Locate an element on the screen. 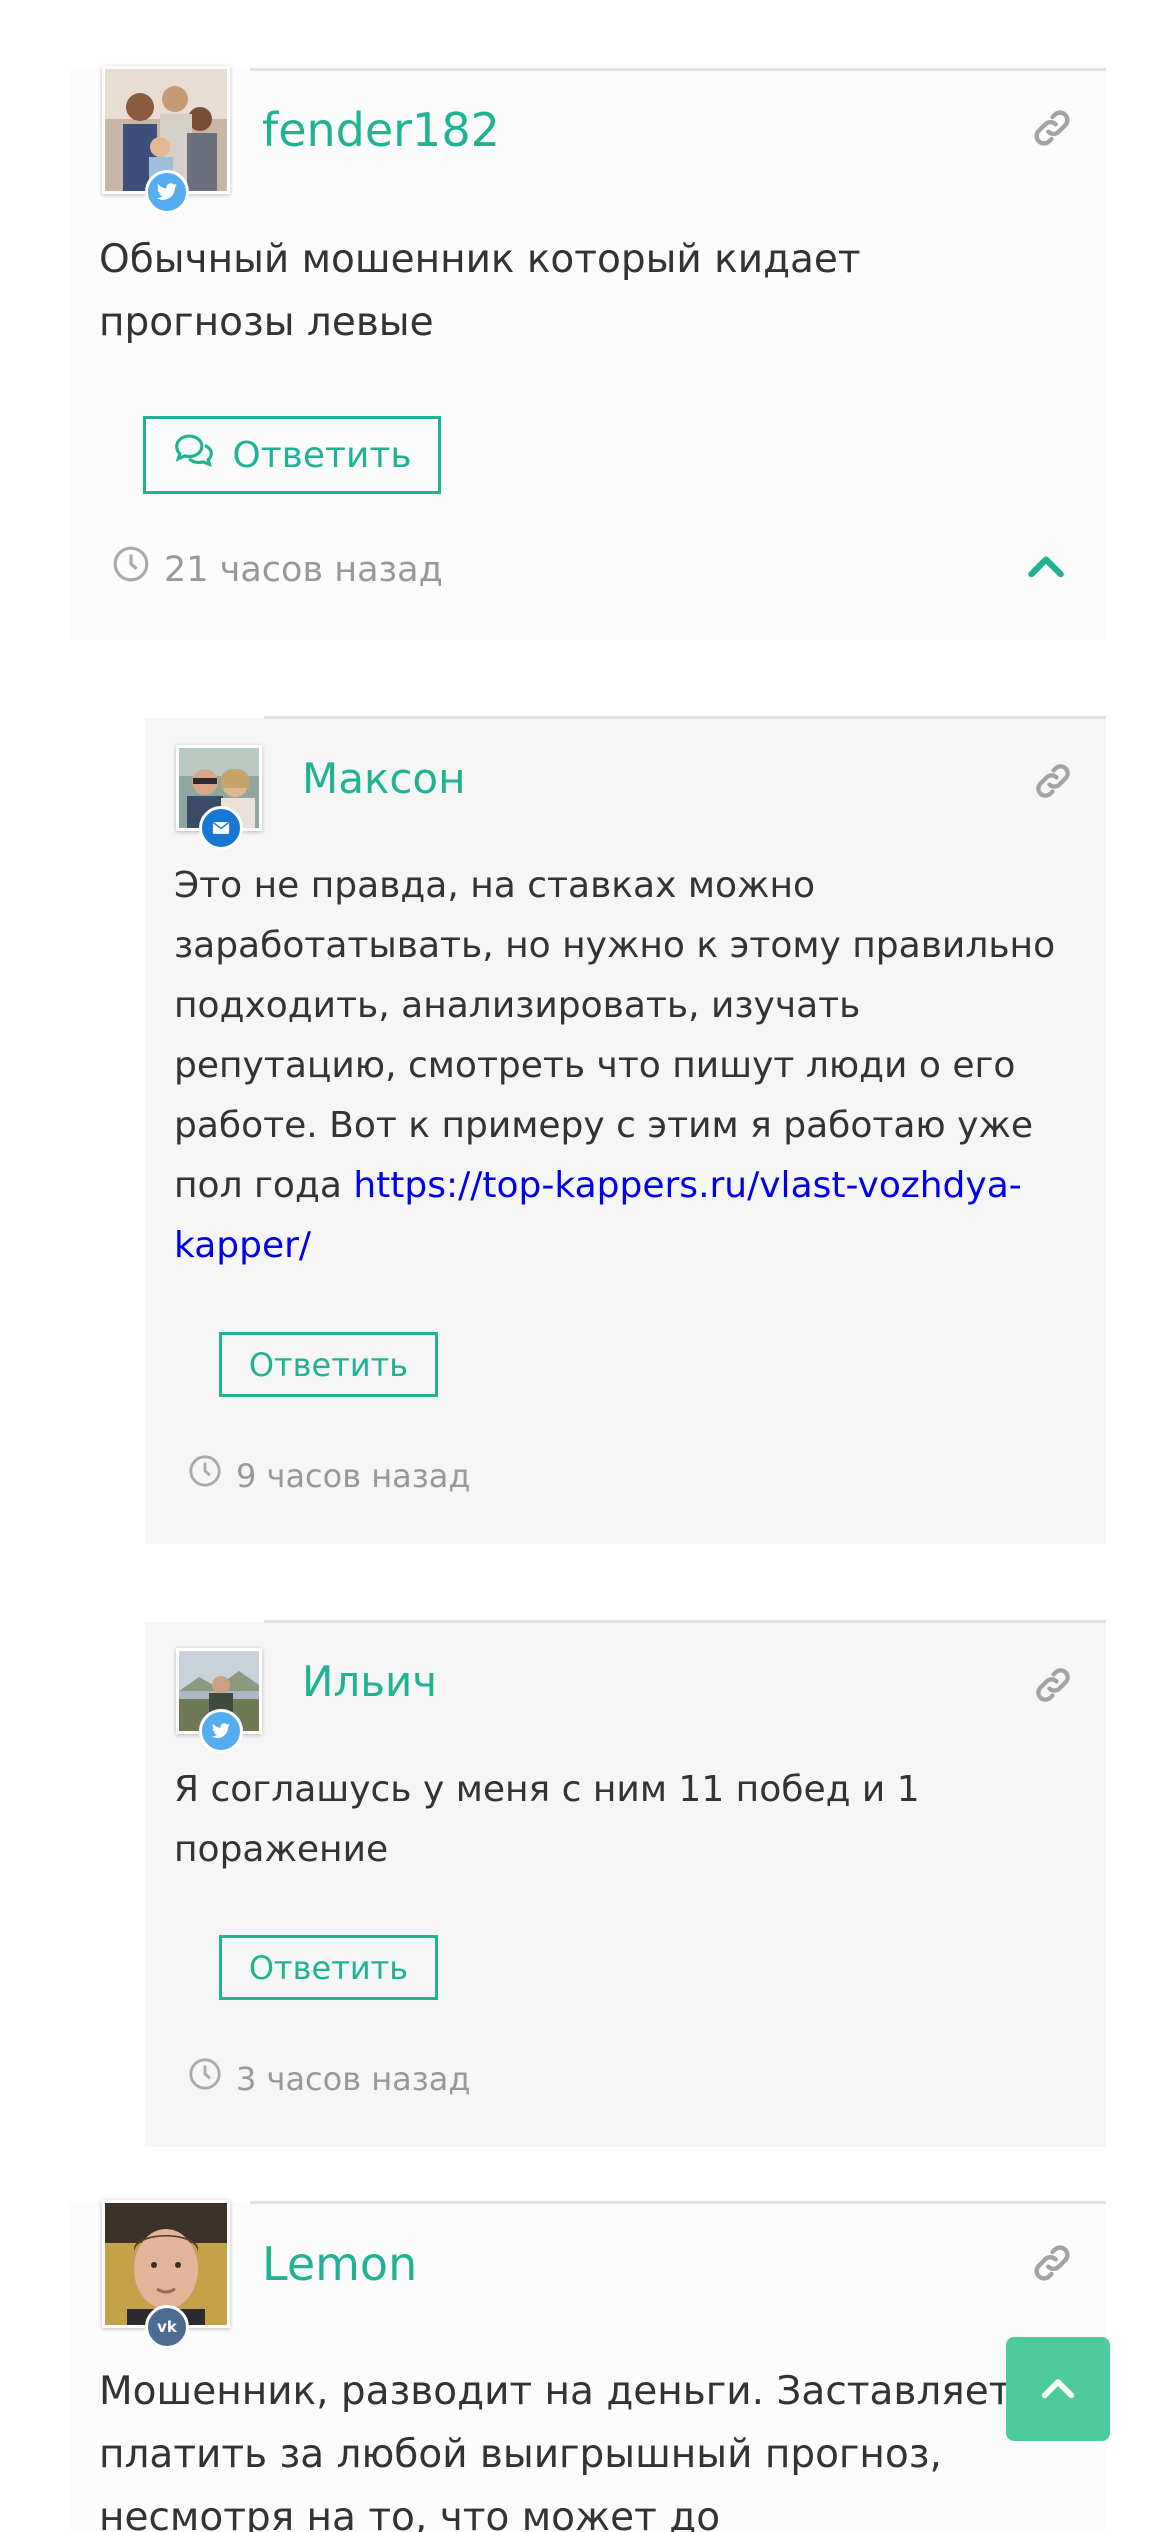  author-name: Lemon is located at coordinates (339, 2264).